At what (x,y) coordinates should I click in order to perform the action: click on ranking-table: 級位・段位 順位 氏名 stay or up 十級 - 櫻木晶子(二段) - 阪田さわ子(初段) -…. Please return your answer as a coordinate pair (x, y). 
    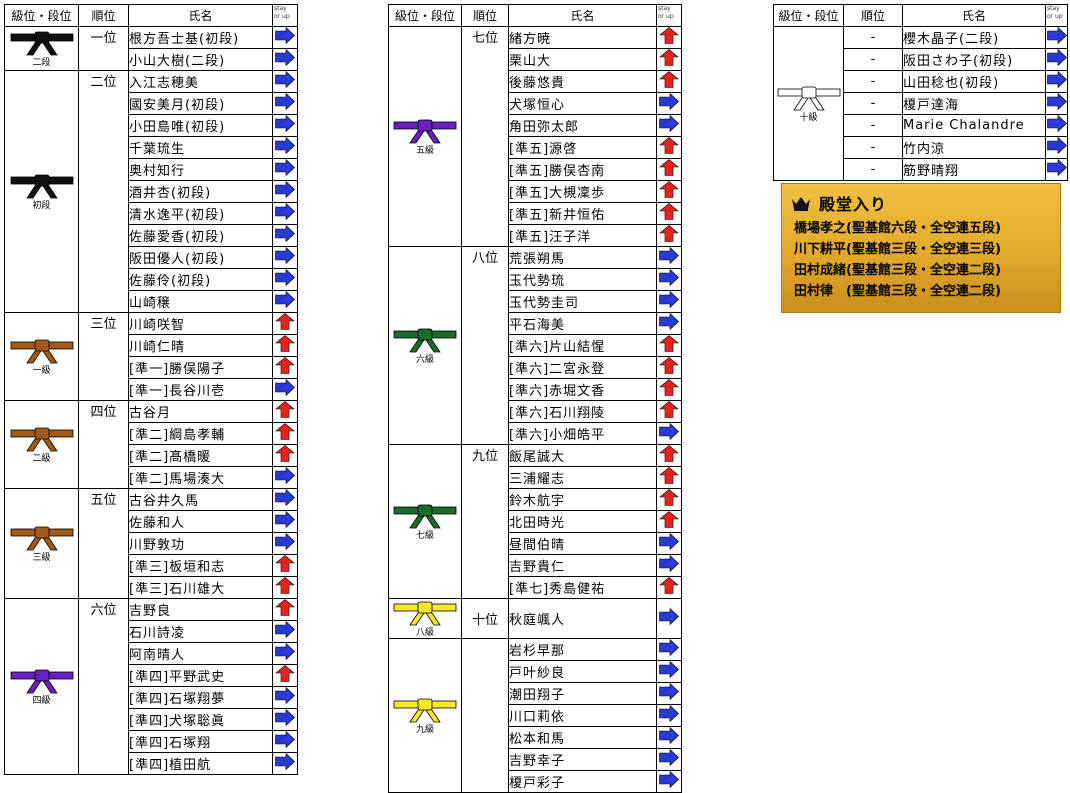
    Looking at the image, I should click on (920, 92).